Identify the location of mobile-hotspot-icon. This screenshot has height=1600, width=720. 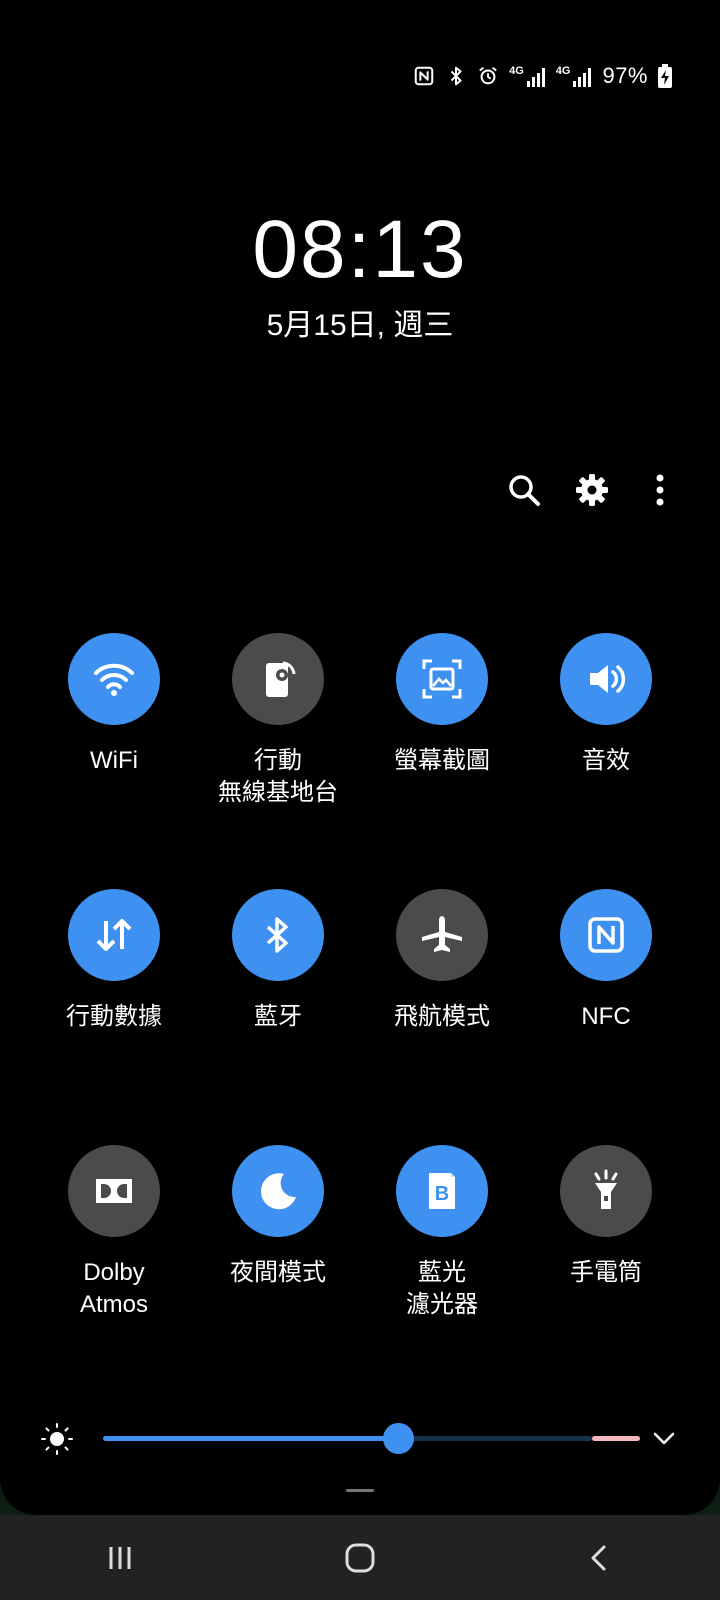
(281, 679).